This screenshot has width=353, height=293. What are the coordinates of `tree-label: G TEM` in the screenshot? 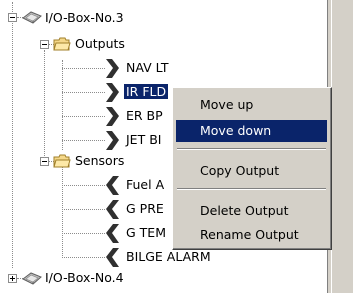 It's located at (146, 232).